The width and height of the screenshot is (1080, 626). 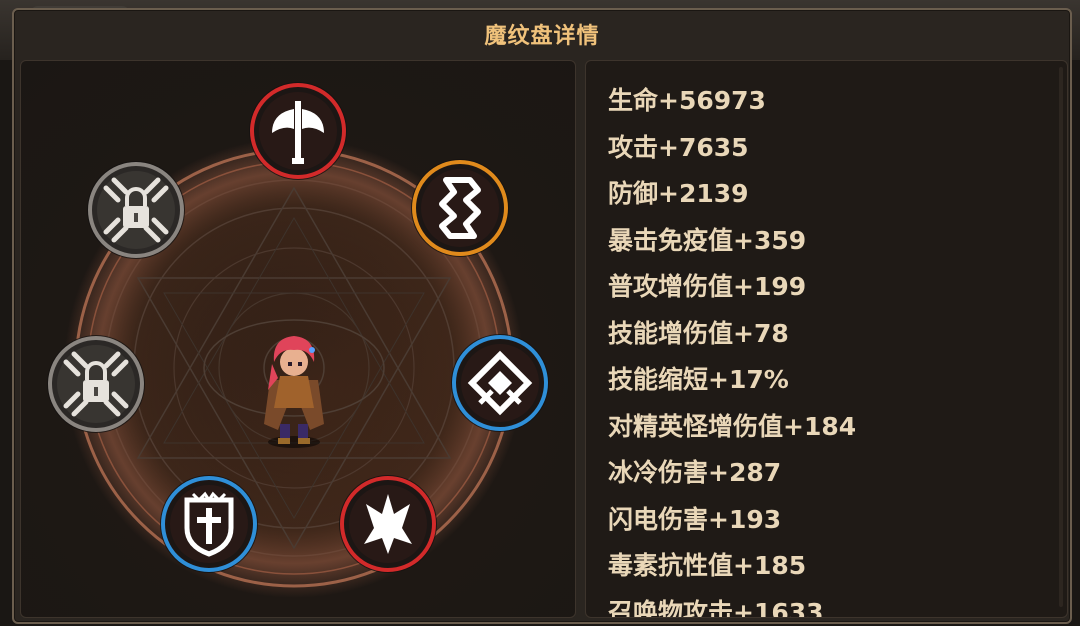 I want to click on stat-elite-damage-bonus: 对精英怪增伤值+184, so click(x=732, y=426).